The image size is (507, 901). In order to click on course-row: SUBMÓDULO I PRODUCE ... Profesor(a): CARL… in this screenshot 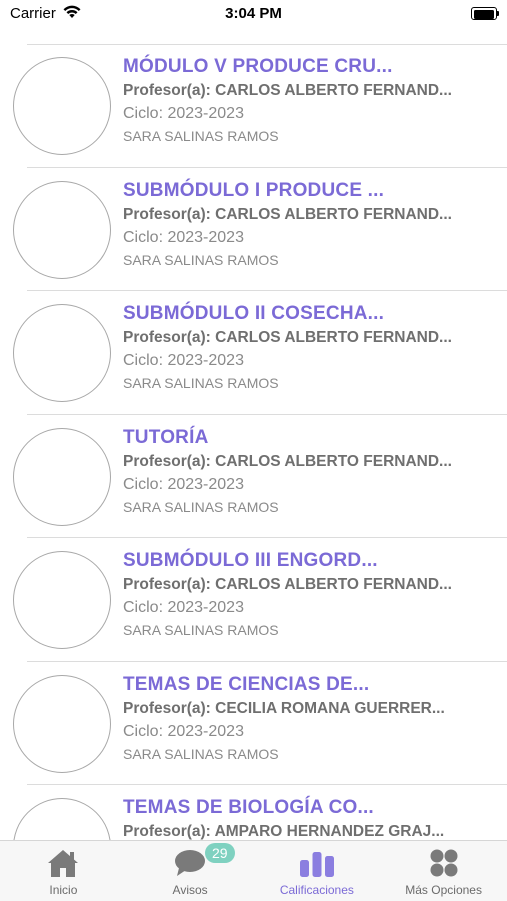, I will do `click(260, 229)`.